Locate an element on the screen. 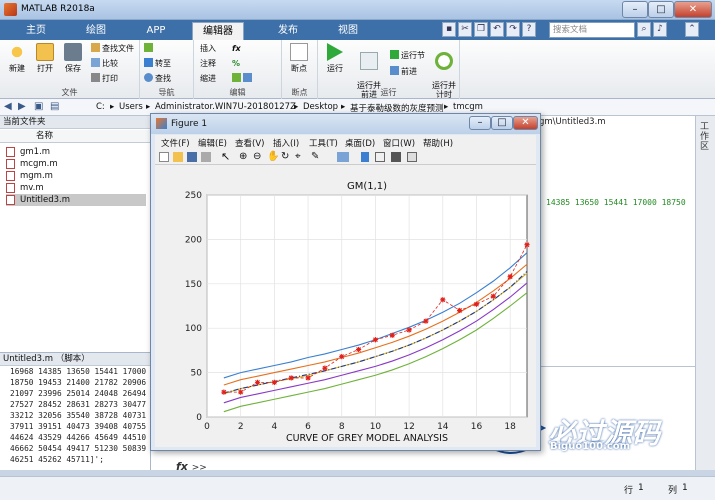  dock-icon is located at coordinates (412, 157).